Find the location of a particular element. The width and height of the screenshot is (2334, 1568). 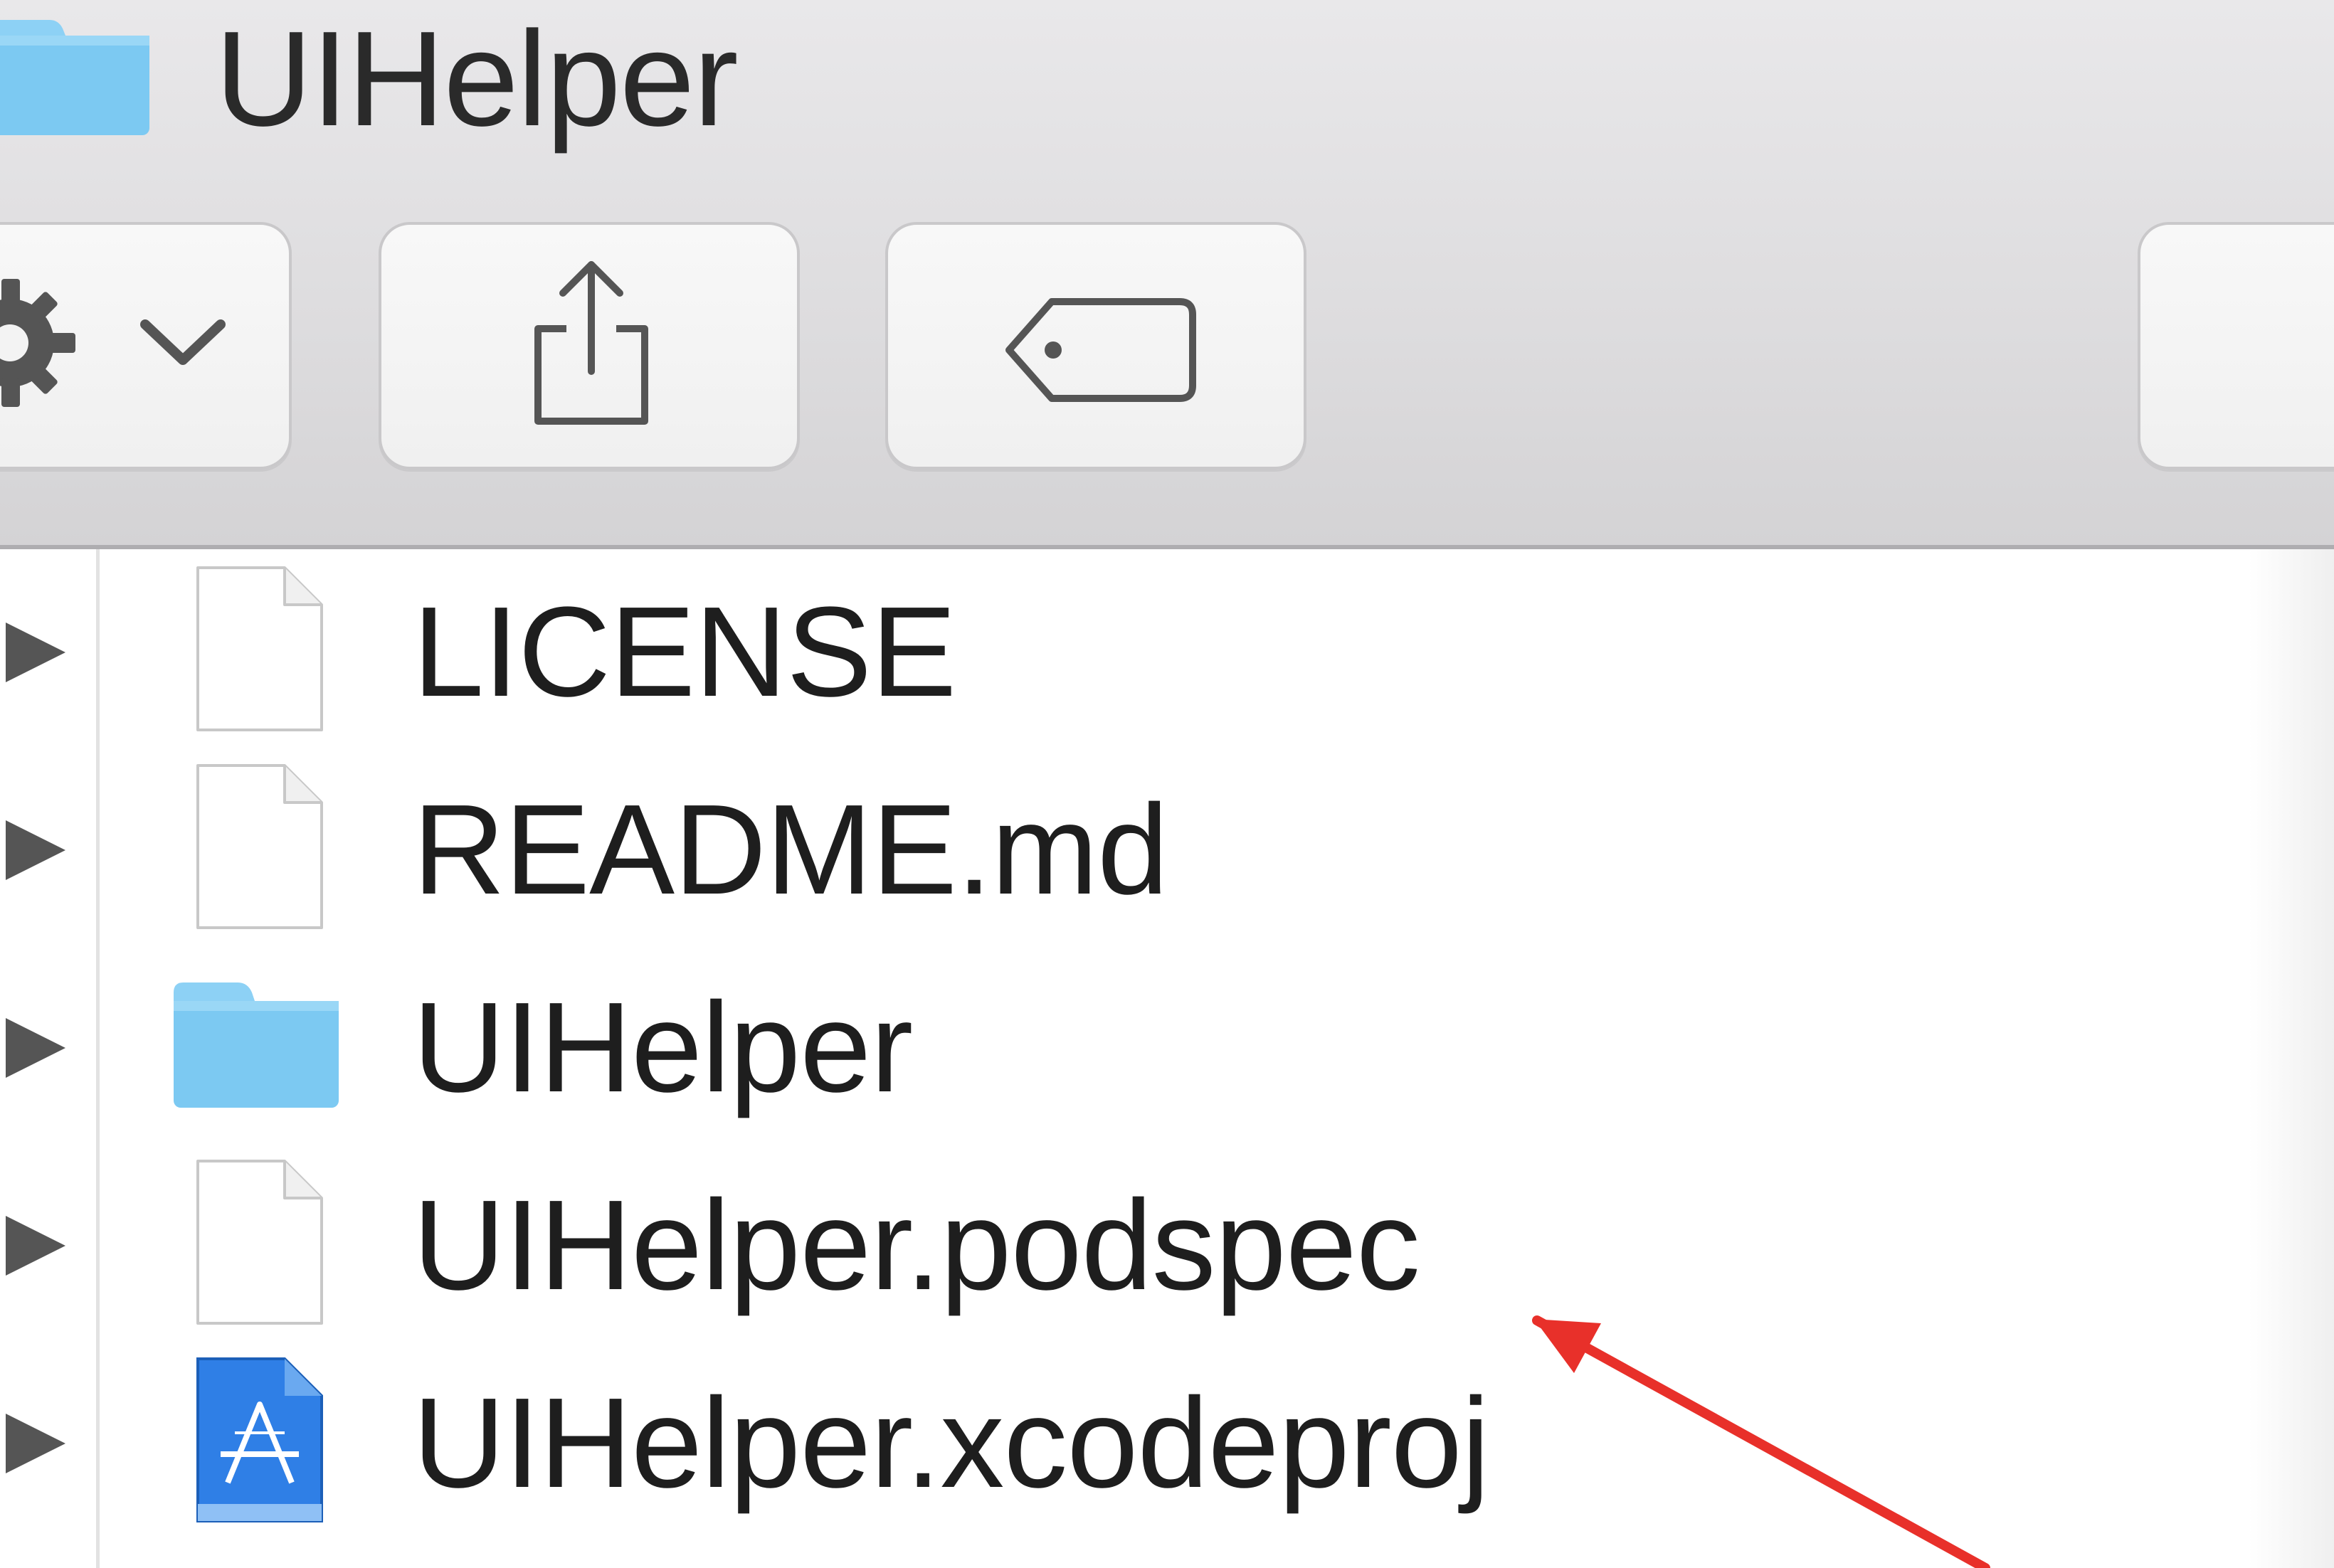

chevron-down-icon is located at coordinates (183, 342).